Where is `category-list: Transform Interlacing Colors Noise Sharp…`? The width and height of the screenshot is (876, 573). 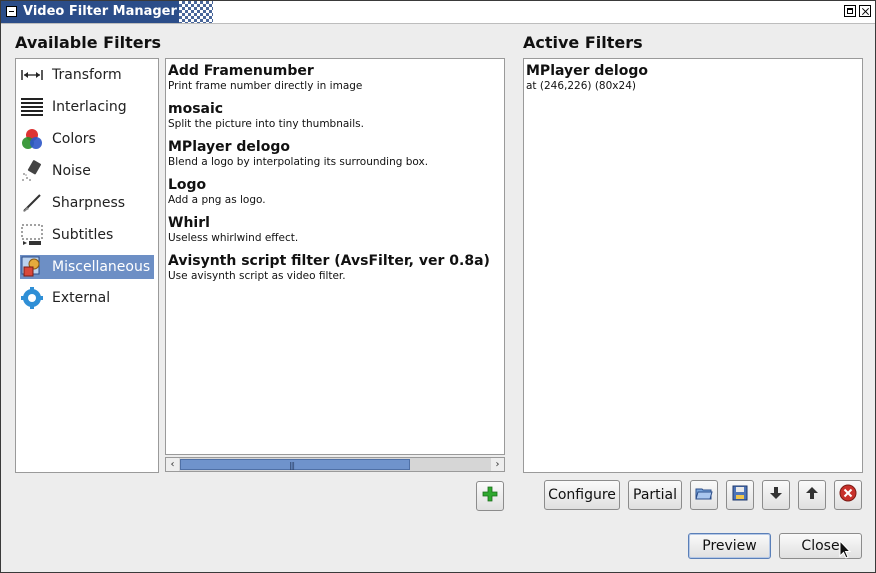 category-list: Transform Interlacing Colors Noise Sharp… is located at coordinates (87, 265).